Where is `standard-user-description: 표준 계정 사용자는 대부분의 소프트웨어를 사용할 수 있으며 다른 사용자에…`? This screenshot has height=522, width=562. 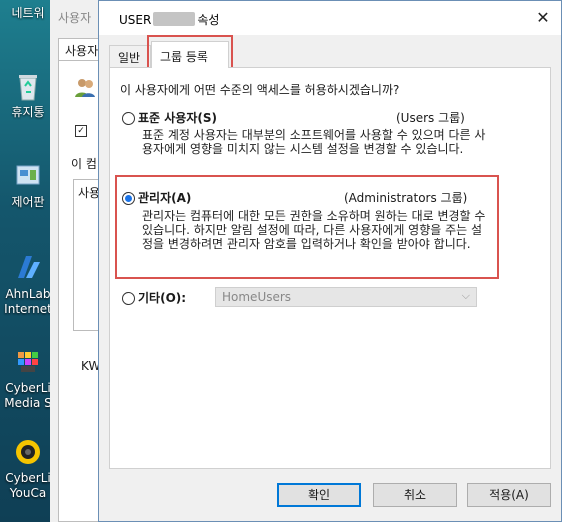
standard-user-description: 표준 계정 사용자는 대부분의 소프트웨어를 사용할 수 있으며 다른 사용자에… is located at coordinates (314, 142).